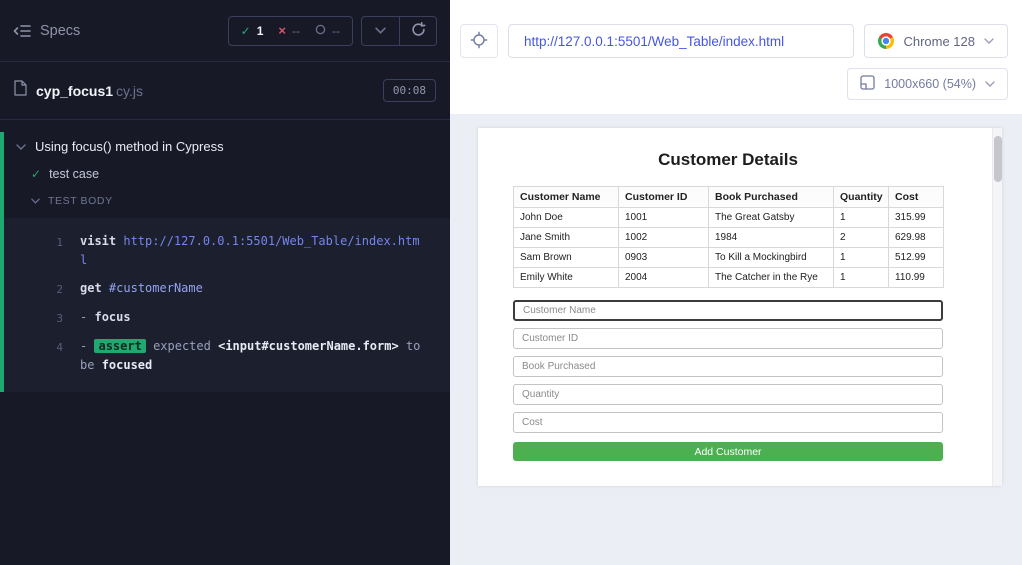 The width and height of the screenshot is (1022, 565). I want to click on command-segment-strong: focused, so click(127, 364).